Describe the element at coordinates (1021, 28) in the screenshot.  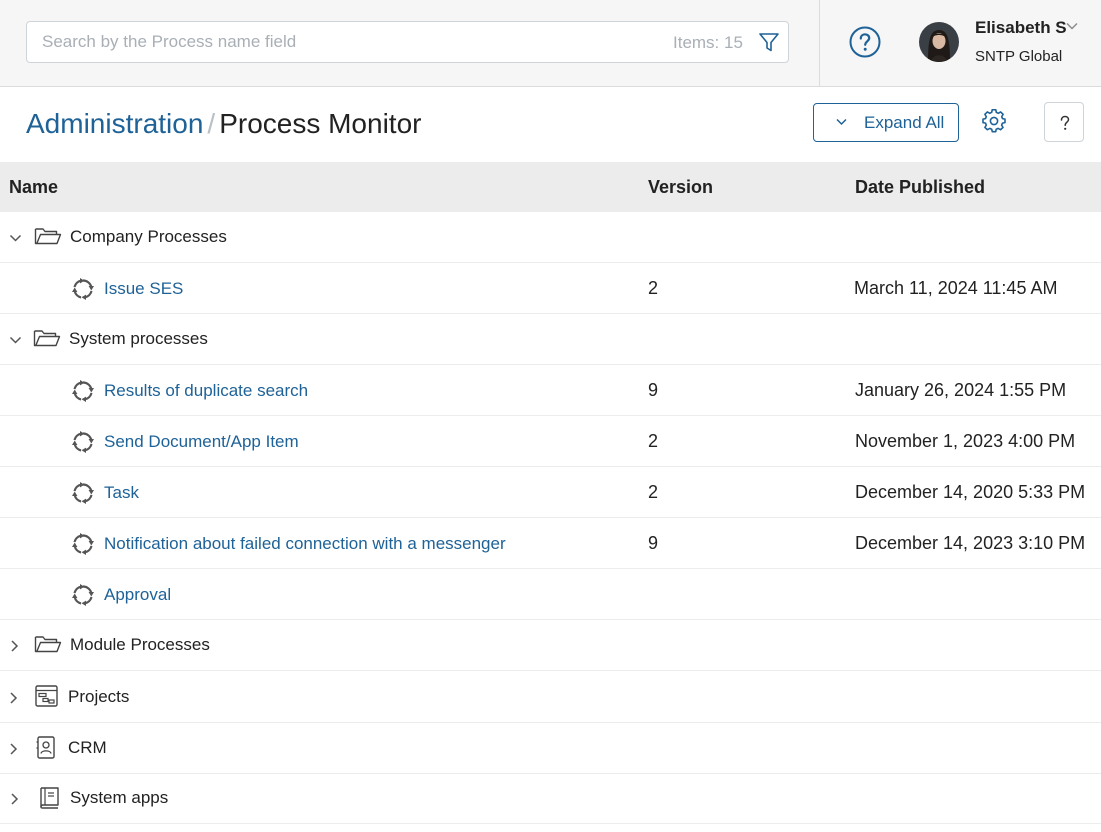
I see `user-name: Elisabeth S` at that location.